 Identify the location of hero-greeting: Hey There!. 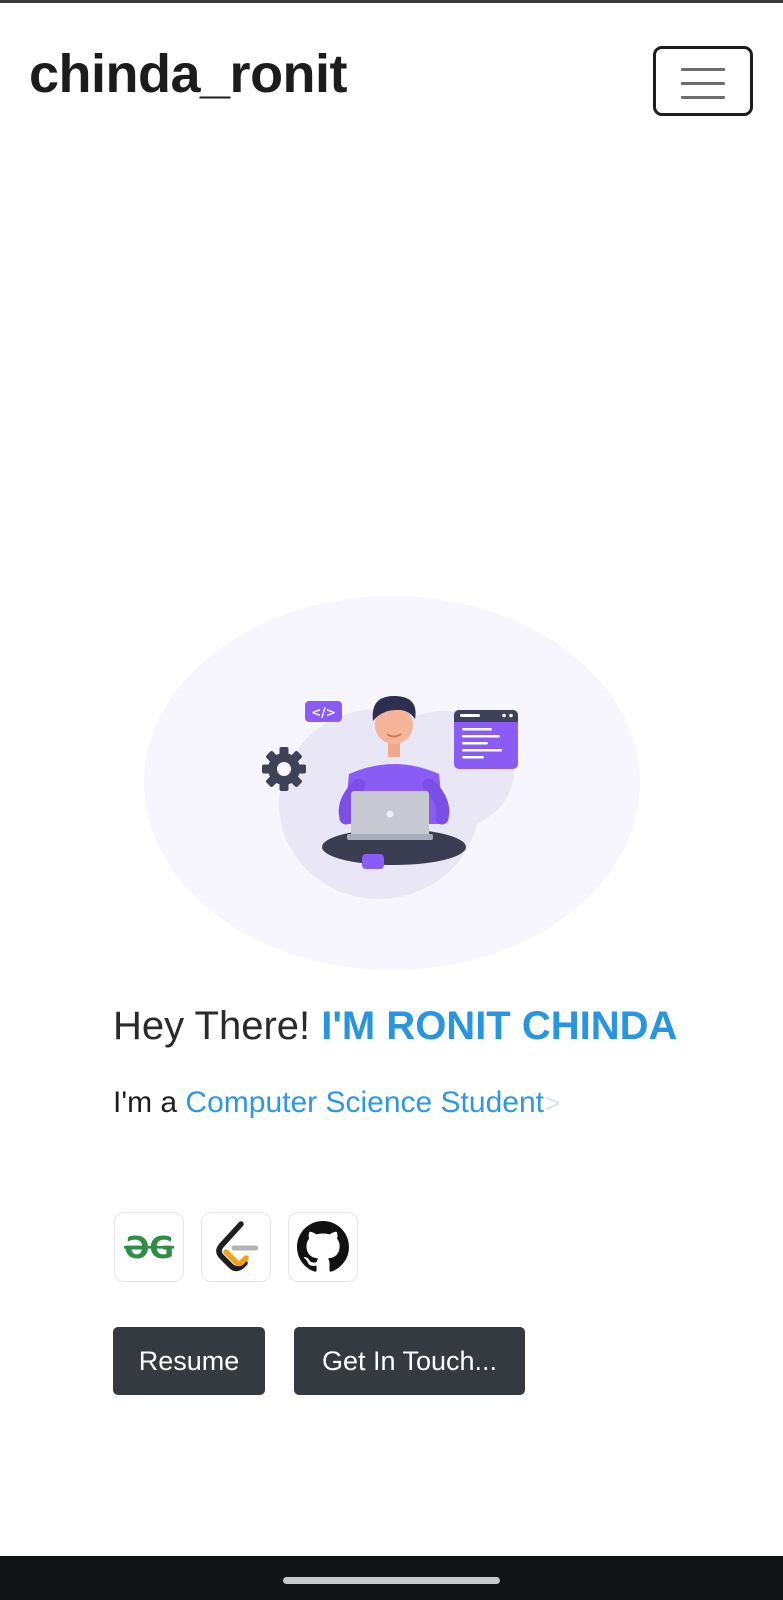
(217, 1026).